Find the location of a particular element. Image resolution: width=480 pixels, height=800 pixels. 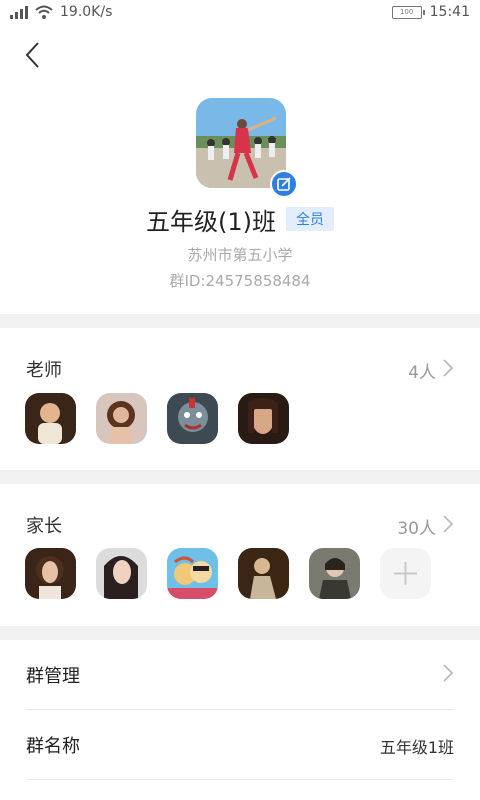

teachers-title: 老师 is located at coordinates (44, 370).